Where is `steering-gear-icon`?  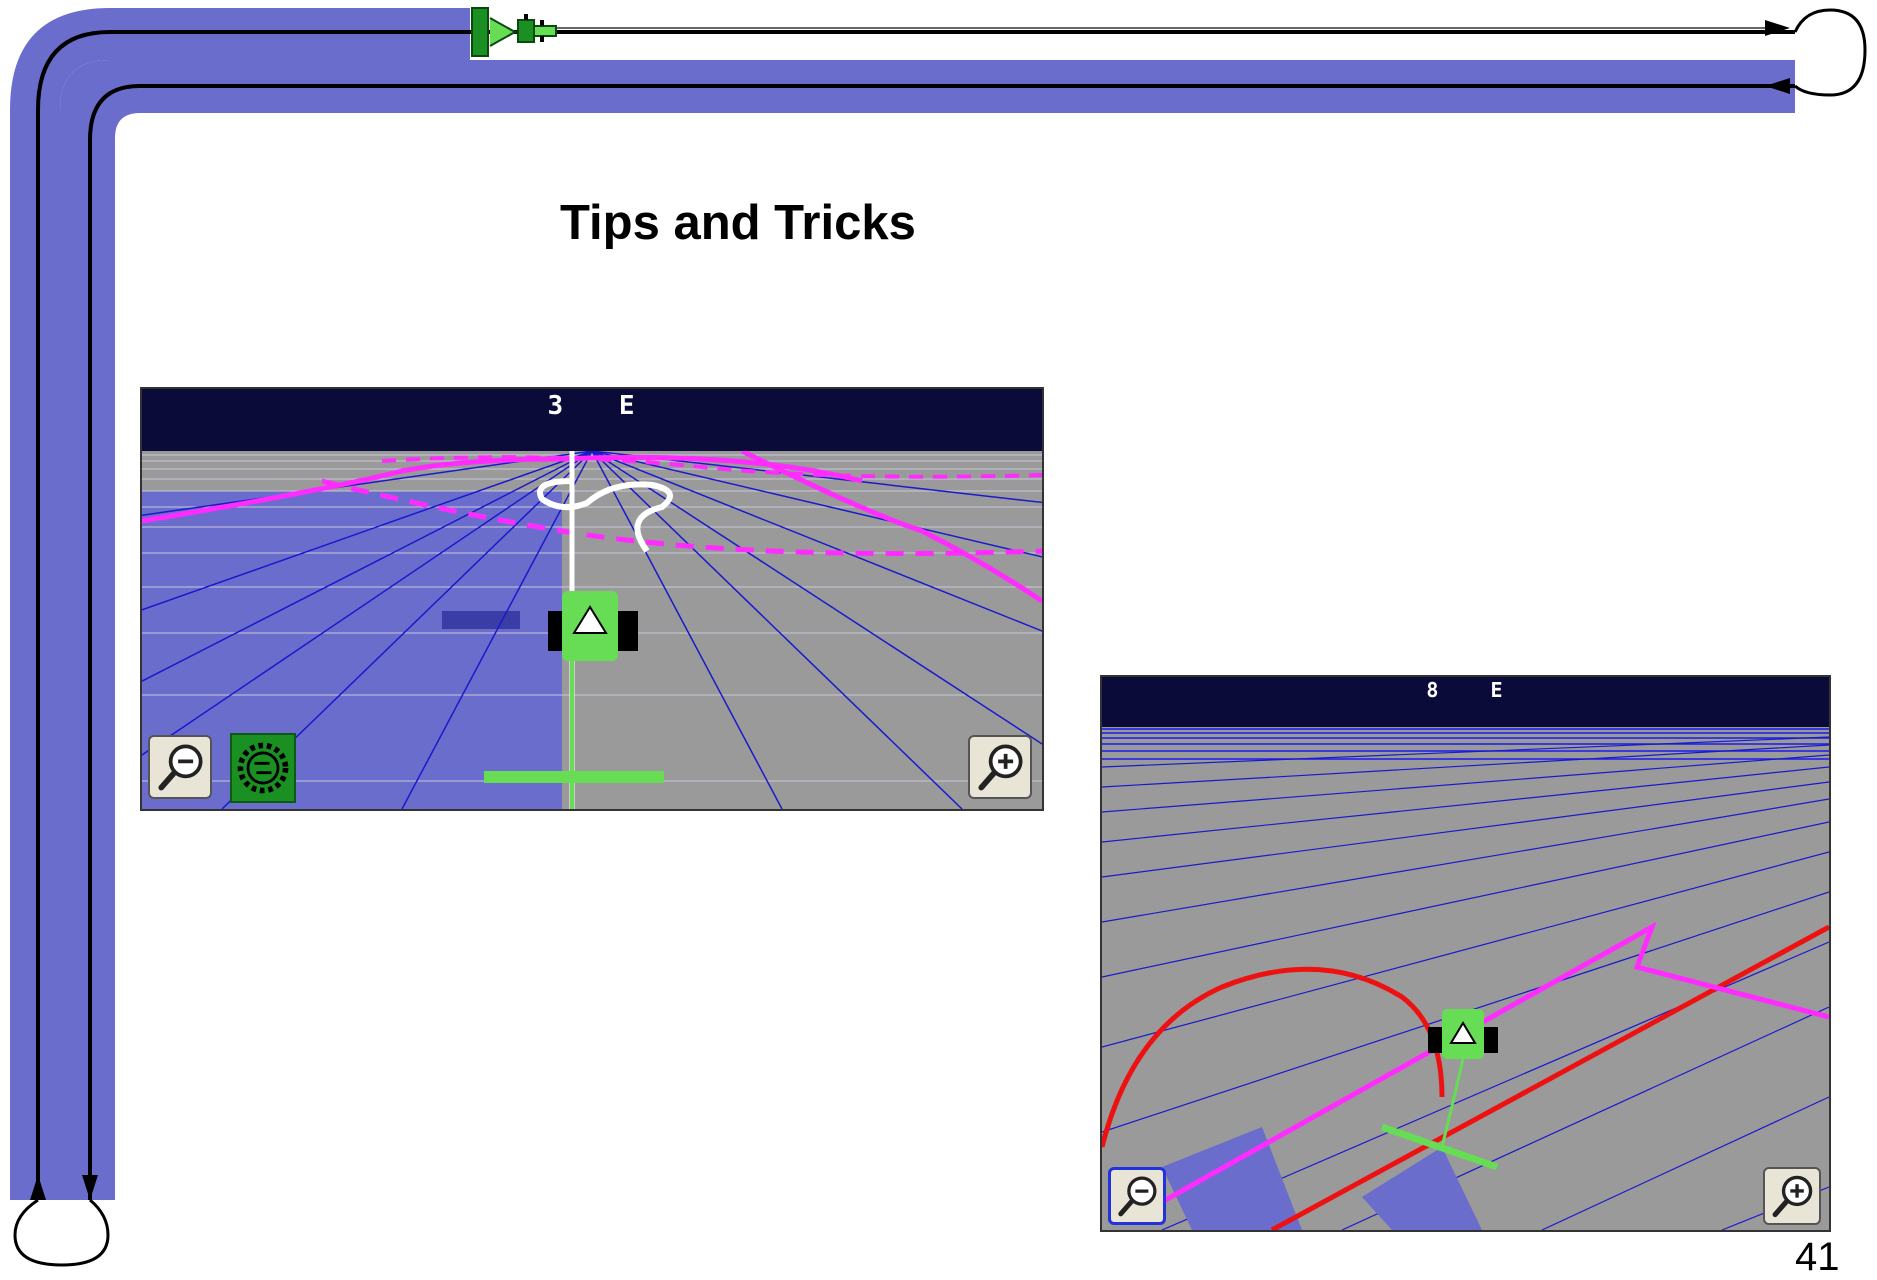 steering-gear-icon is located at coordinates (263, 768).